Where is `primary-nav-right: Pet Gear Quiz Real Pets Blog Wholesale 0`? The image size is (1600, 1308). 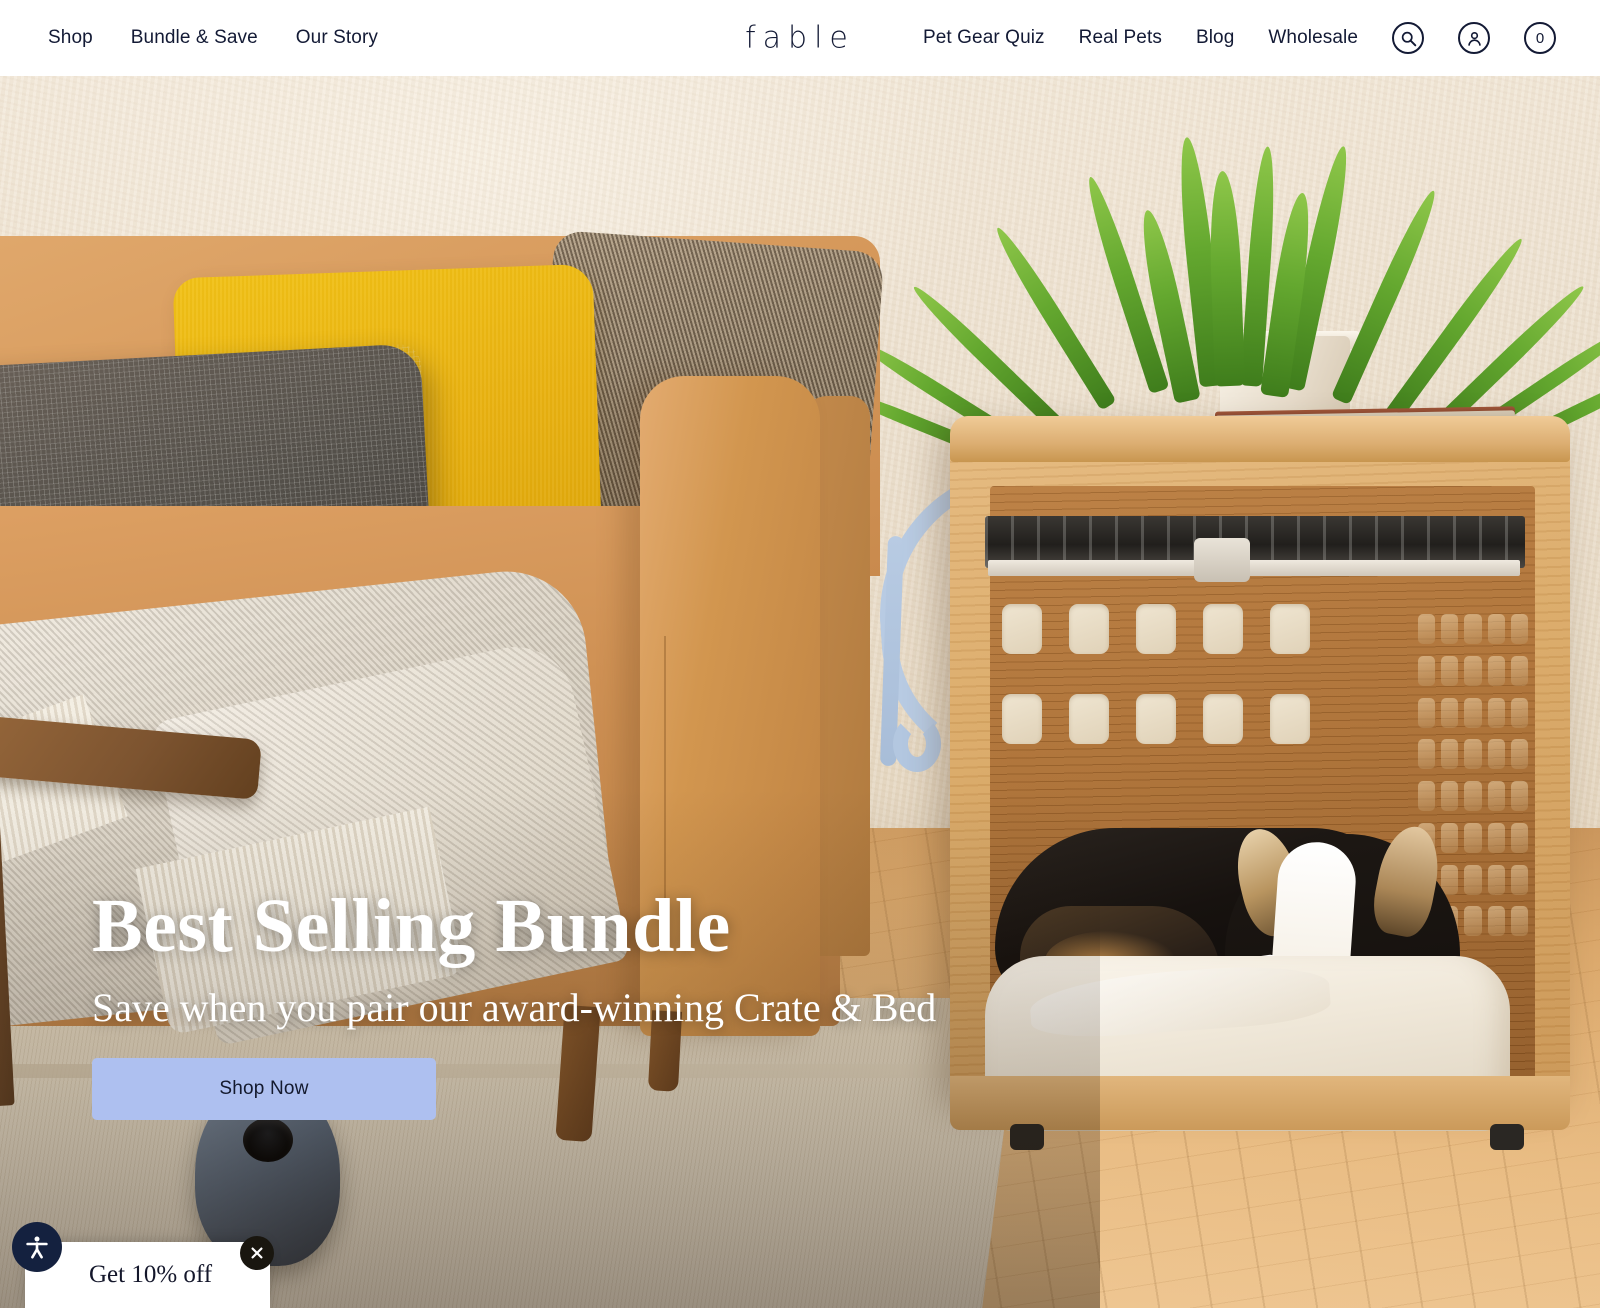
primary-nav-right: Pet Gear Quiz Real Pets Blog Wholesale 0 is located at coordinates (1239, 38).